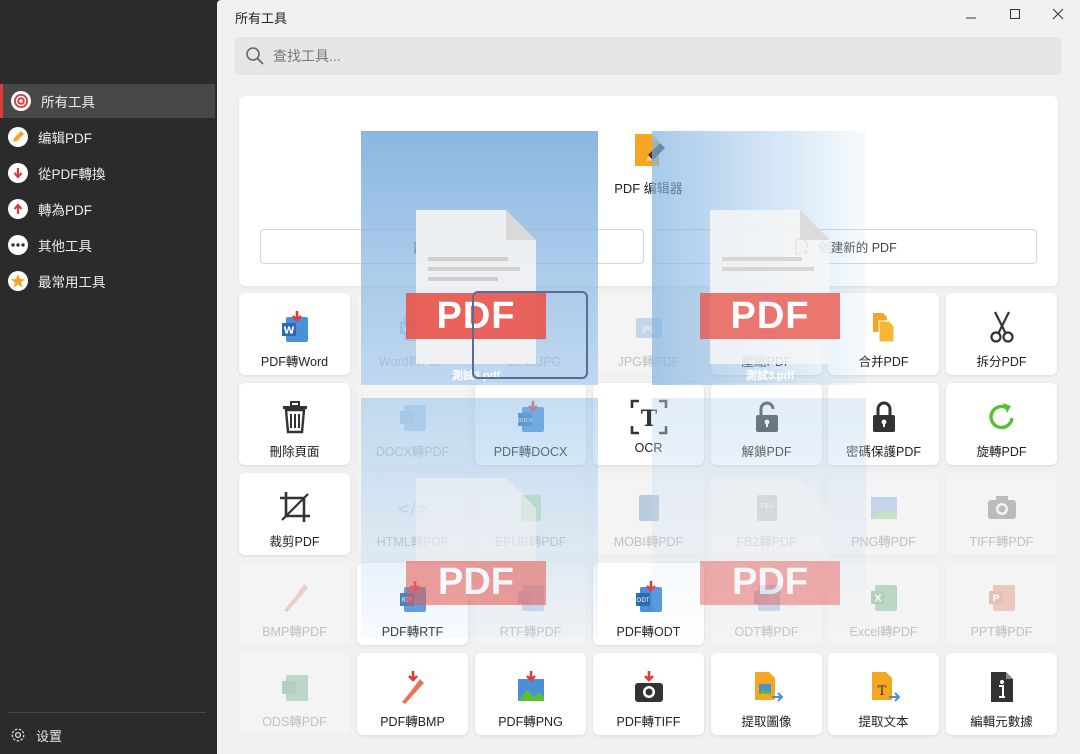 The width and height of the screenshot is (1080, 754). I want to click on lock-icon, so click(884, 417).